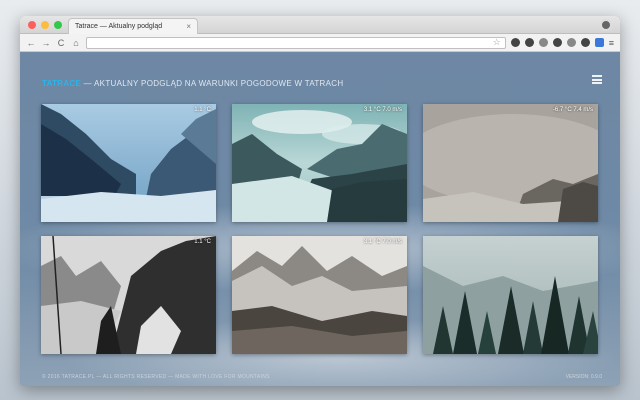 Image resolution: width=640 pixels, height=400 pixels. Describe the element at coordinates (611, 43) in the screenshot. I see `browser-menu-icon: ≡` at that location.